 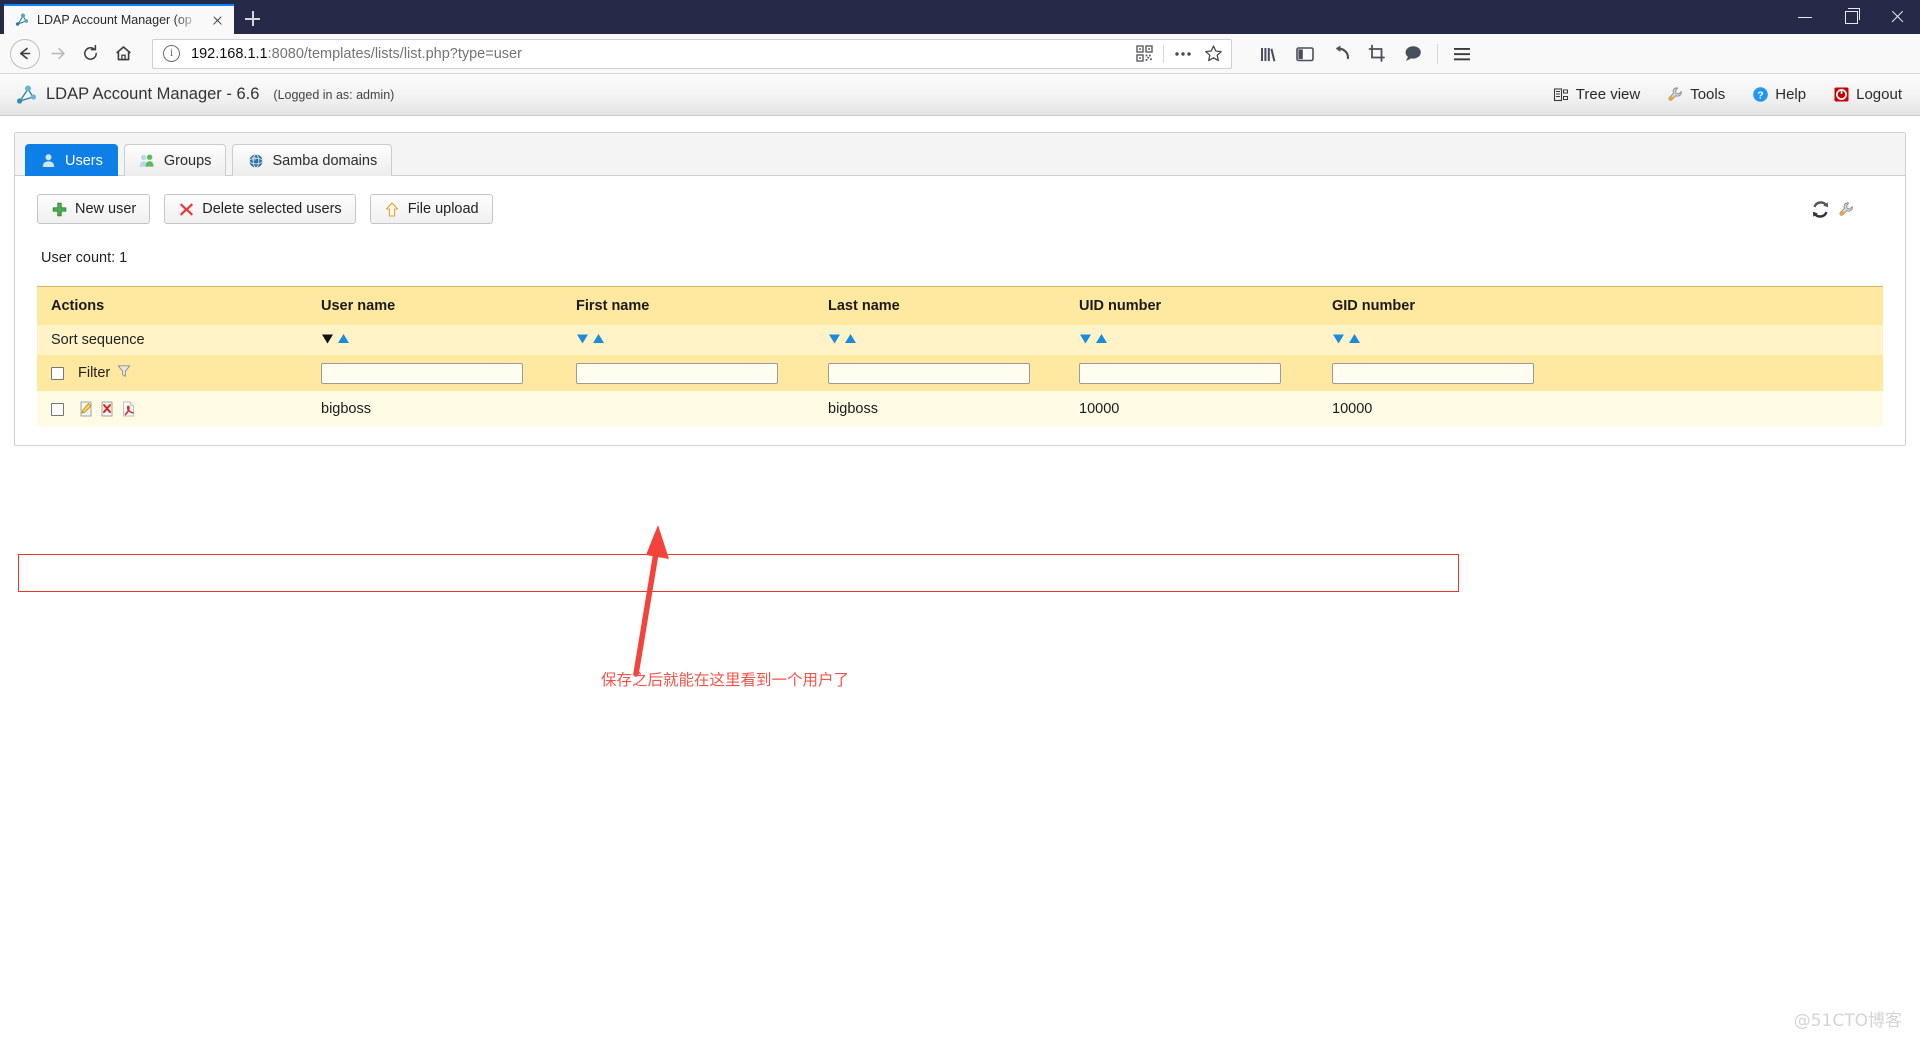 I want to click on library-icon, so click(x=1269, y=54).